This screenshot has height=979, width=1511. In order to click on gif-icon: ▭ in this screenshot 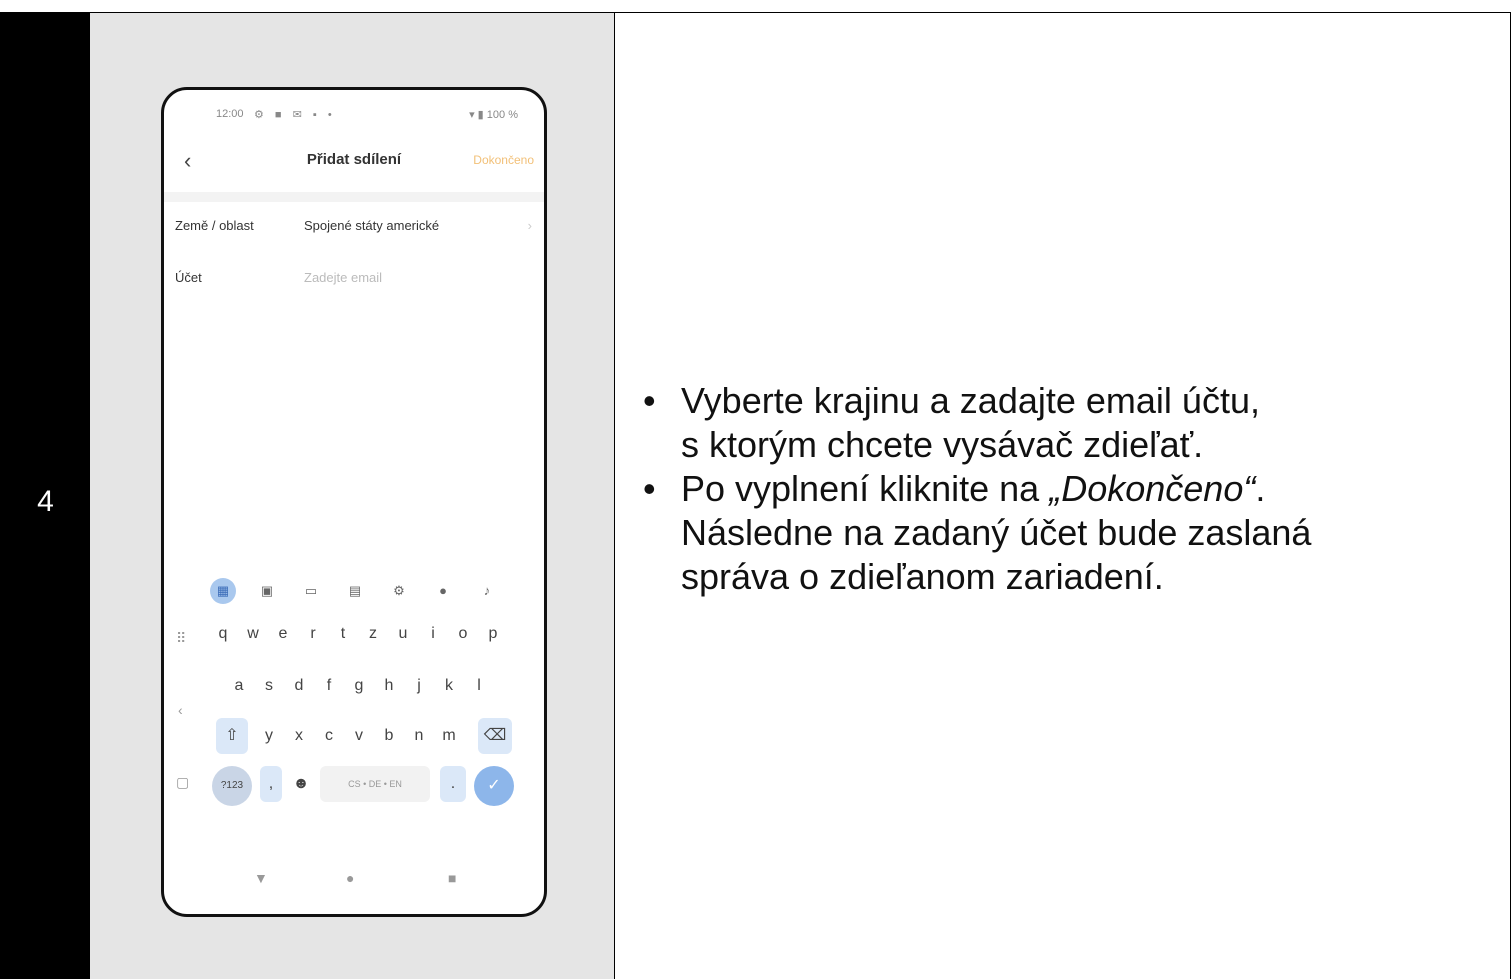, I will do `click(311, 591)`.